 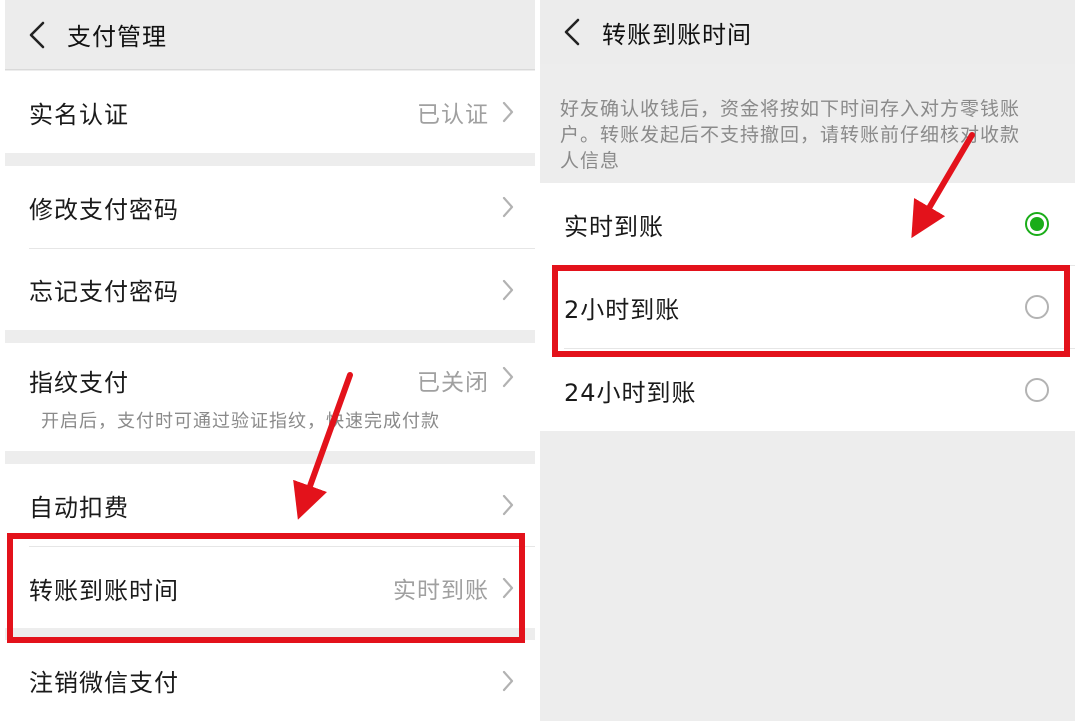 I want to click on section-password: 修改支付密码 忘记支付密码, so click(x=270, y=248).